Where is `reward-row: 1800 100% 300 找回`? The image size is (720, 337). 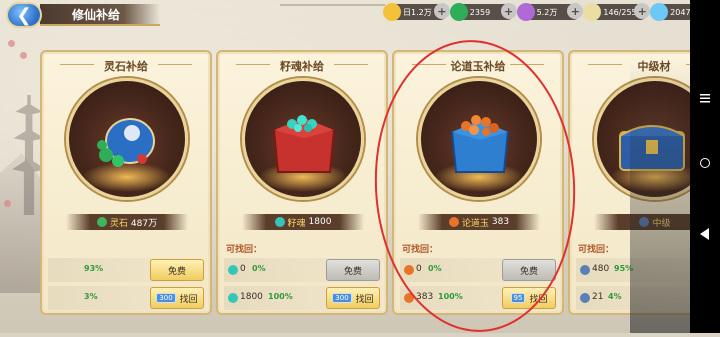
reward-row: 1800 100% 300 找回 is located at coordinates (303, 298).